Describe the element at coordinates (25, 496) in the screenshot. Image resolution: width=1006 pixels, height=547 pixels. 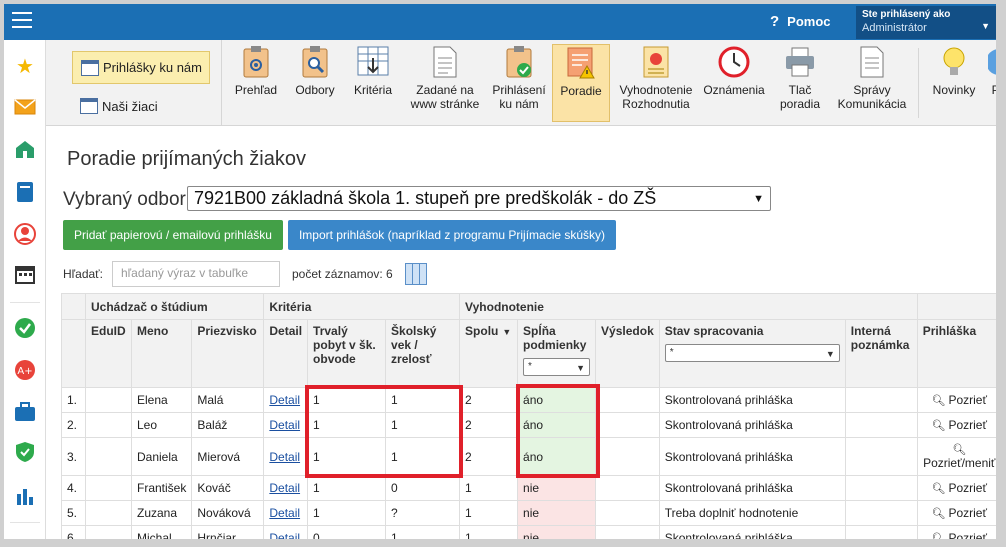
I see `chart-icon` at that location.